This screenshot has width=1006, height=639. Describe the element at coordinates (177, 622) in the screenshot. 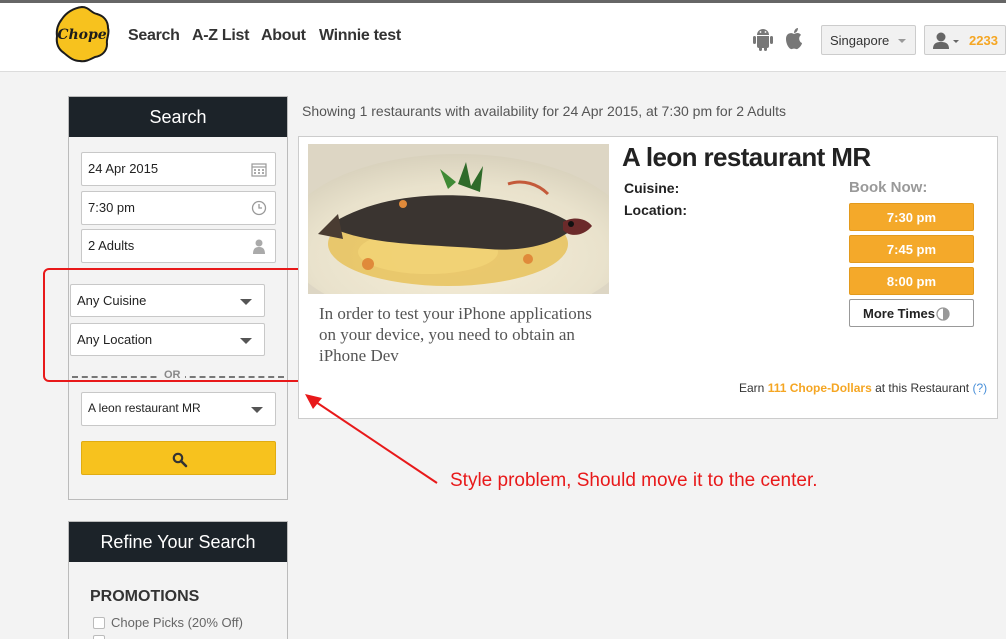

I see `promo-label: Chope Picks (20% Off)` at that location.